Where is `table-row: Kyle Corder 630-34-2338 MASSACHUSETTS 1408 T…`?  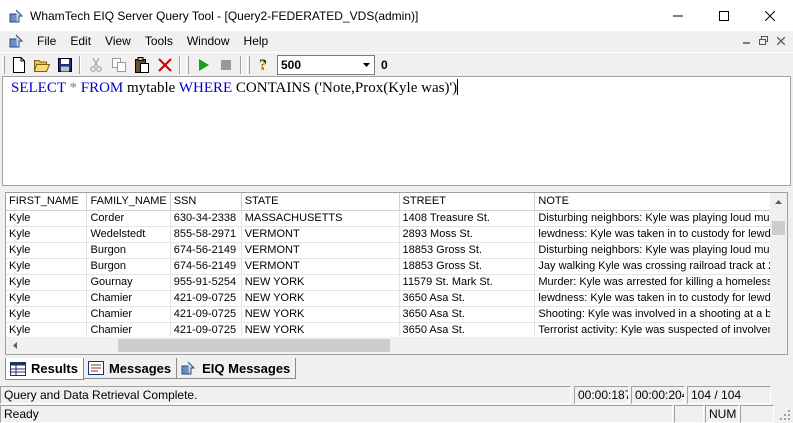
table-row: Kyle Corder 630-34-2338 MASSACHUSETTS 1408 T… is located at coordinates (396, 218).